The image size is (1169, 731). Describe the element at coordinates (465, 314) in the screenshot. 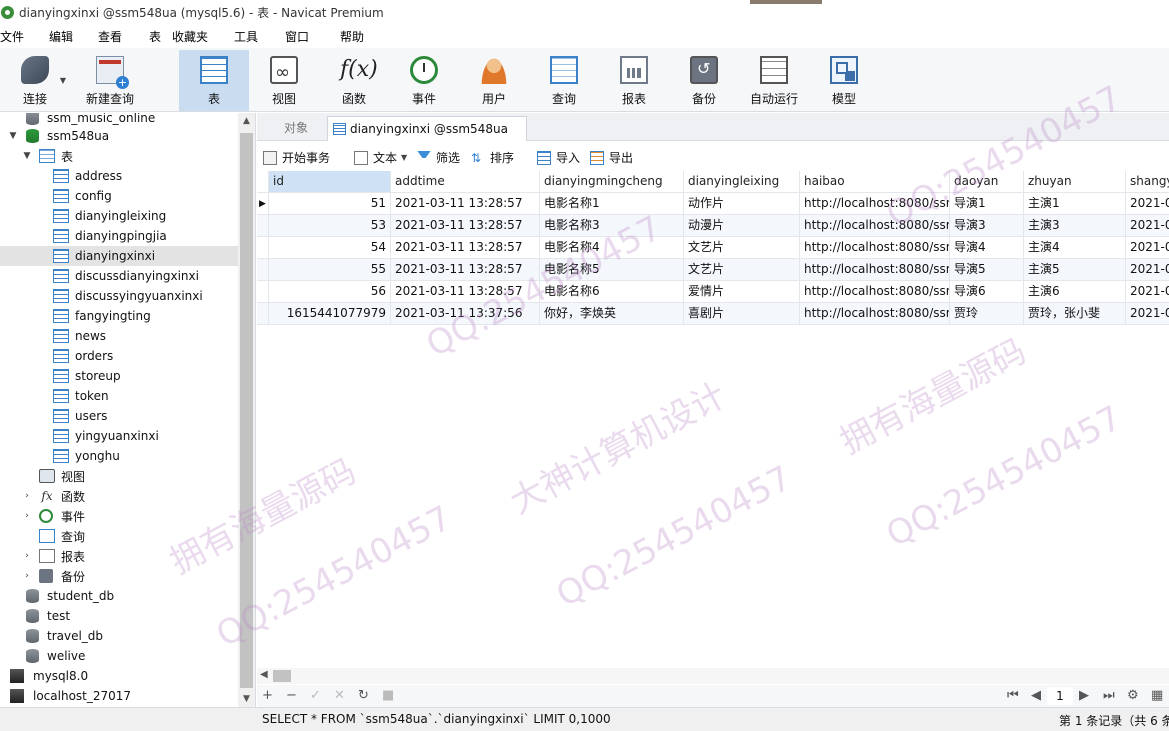

I see `table-cell: 2021-03-11 13:37:56` at that location.